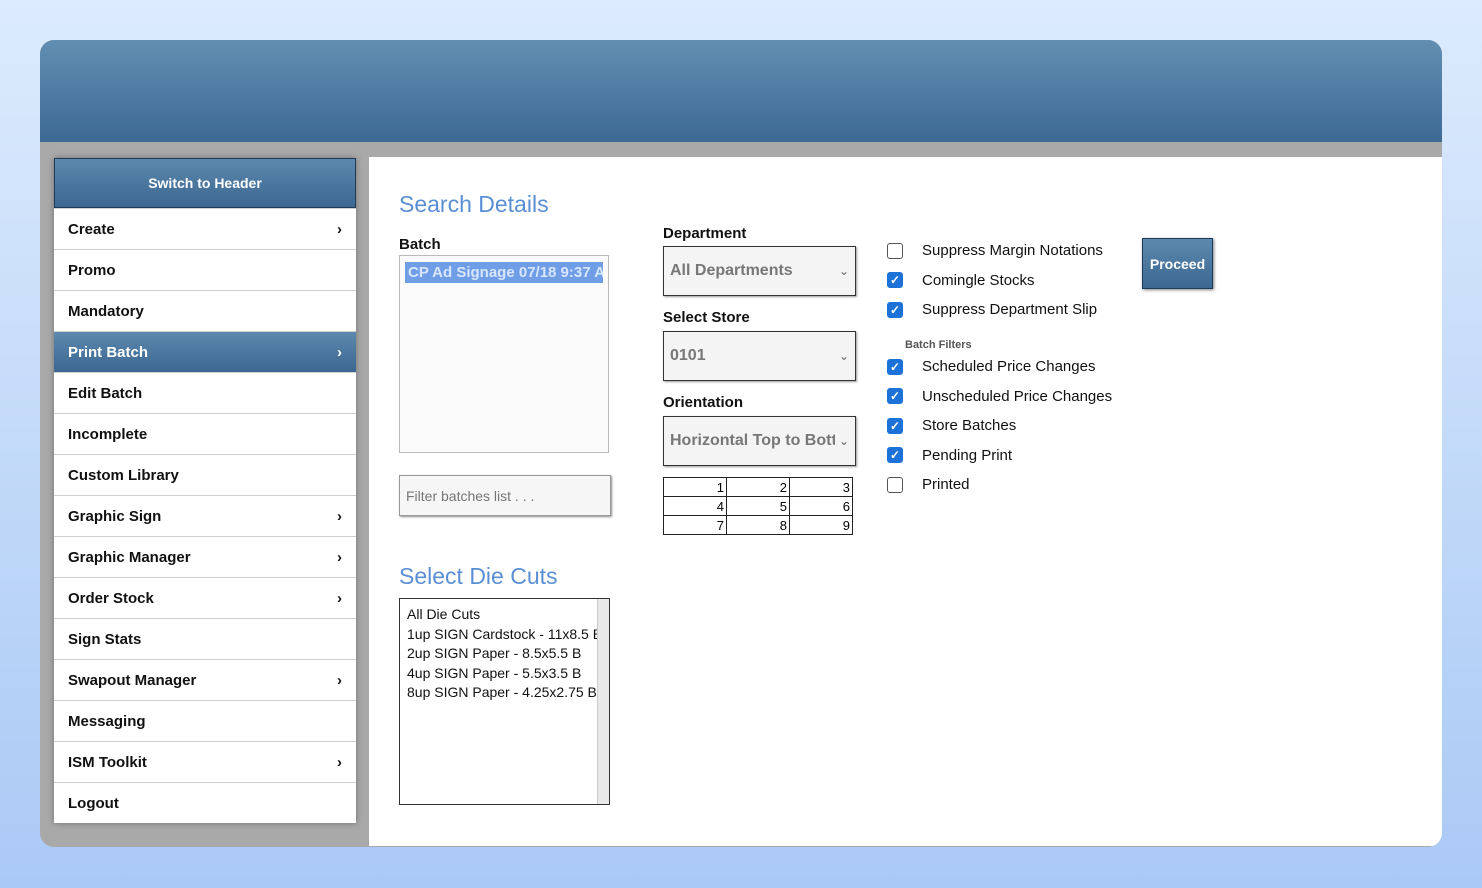  Describe the element at coordinates (695, 506) in the screenshot. I see `grid-cell: 4` at that location.